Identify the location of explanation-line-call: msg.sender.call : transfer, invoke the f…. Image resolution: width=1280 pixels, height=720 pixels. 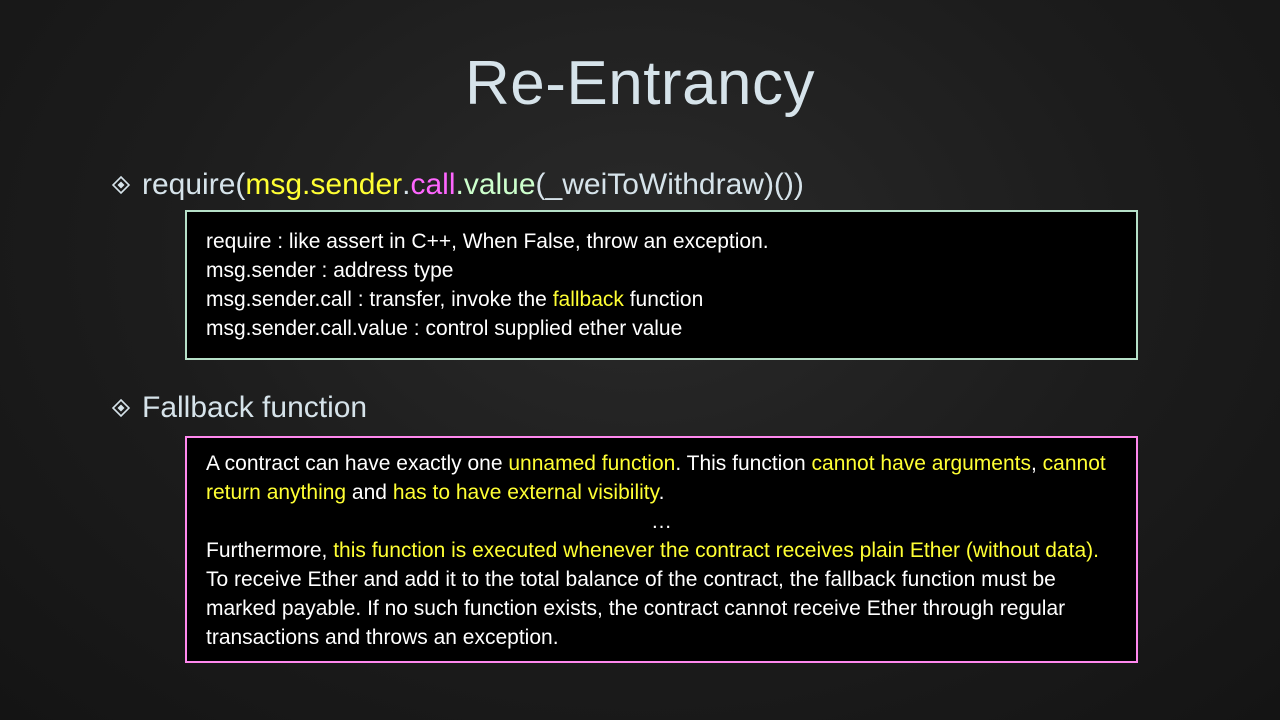
(661, 299).